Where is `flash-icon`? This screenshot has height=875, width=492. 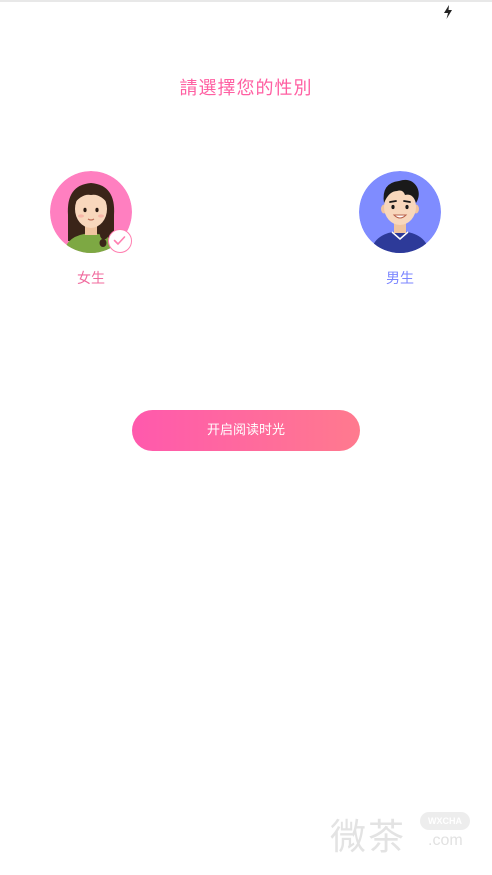
flash-icon is located at coordinates (448, 12).